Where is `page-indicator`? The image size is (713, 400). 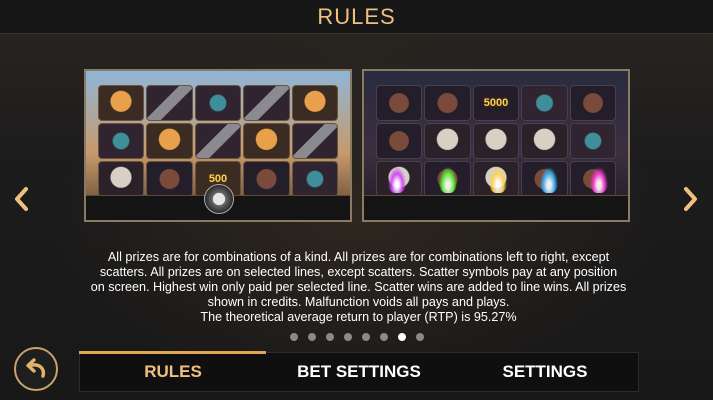
page-indicator is located at coordinates (356, 338).